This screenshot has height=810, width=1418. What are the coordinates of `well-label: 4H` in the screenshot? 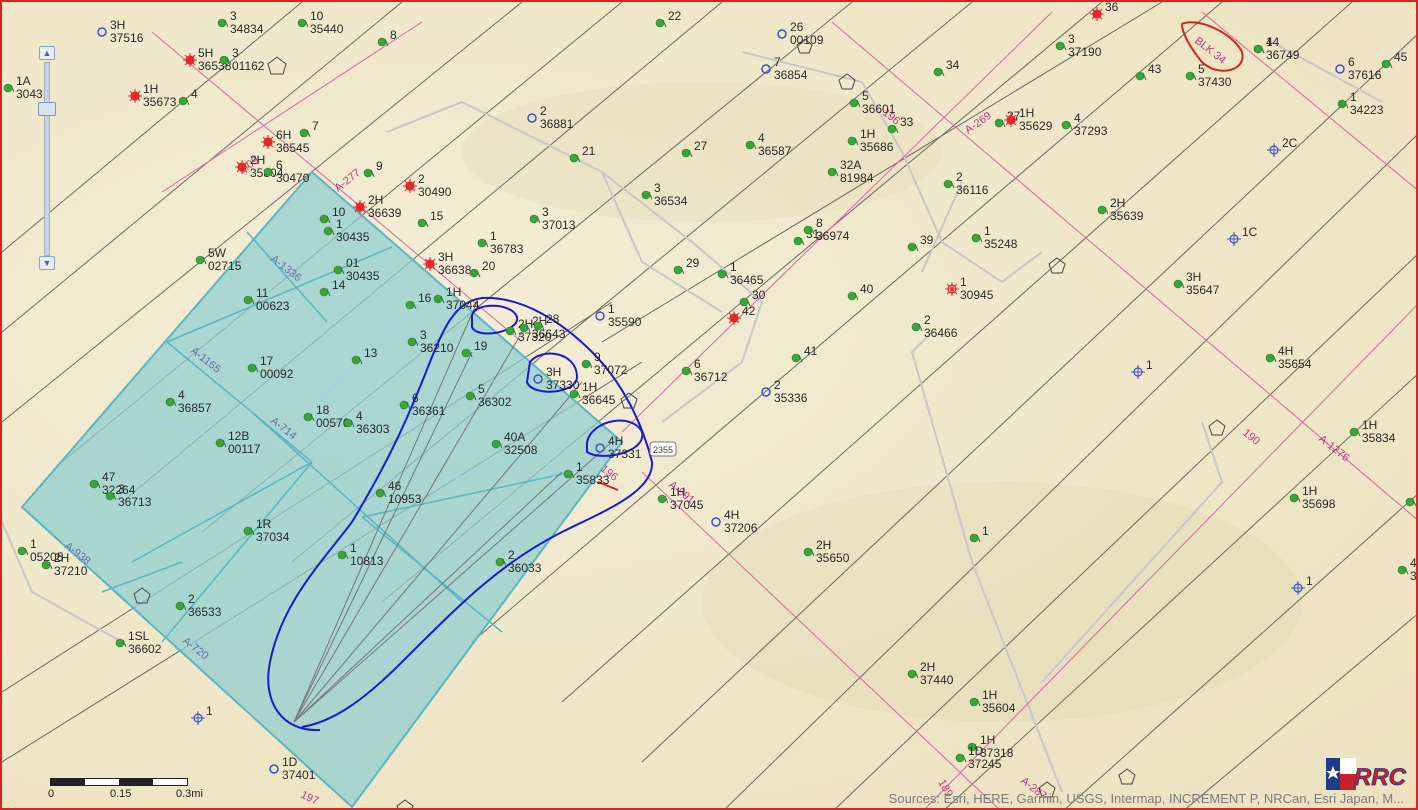 It's located at (615, 441).